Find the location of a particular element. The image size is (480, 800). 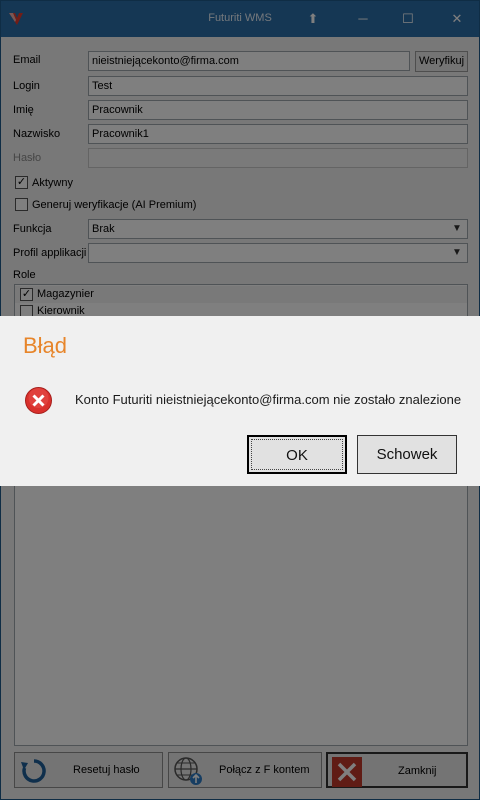

clipboard-button: Schowek is located at coordinates (407, 454).